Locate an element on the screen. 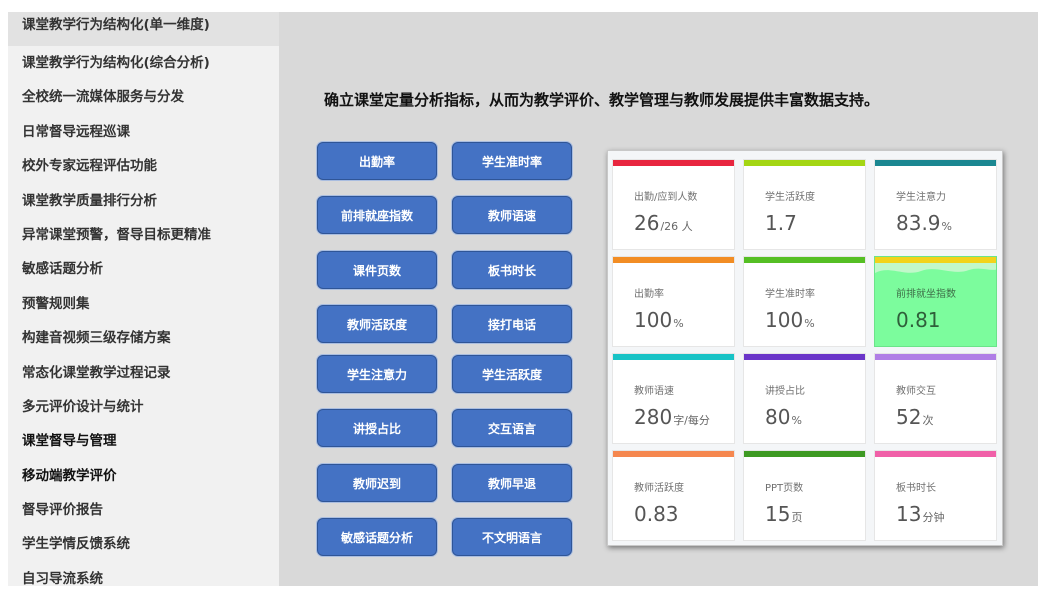  metric-button-teacher-early-leave: 教师早退 is located at coordinates (512, 483).